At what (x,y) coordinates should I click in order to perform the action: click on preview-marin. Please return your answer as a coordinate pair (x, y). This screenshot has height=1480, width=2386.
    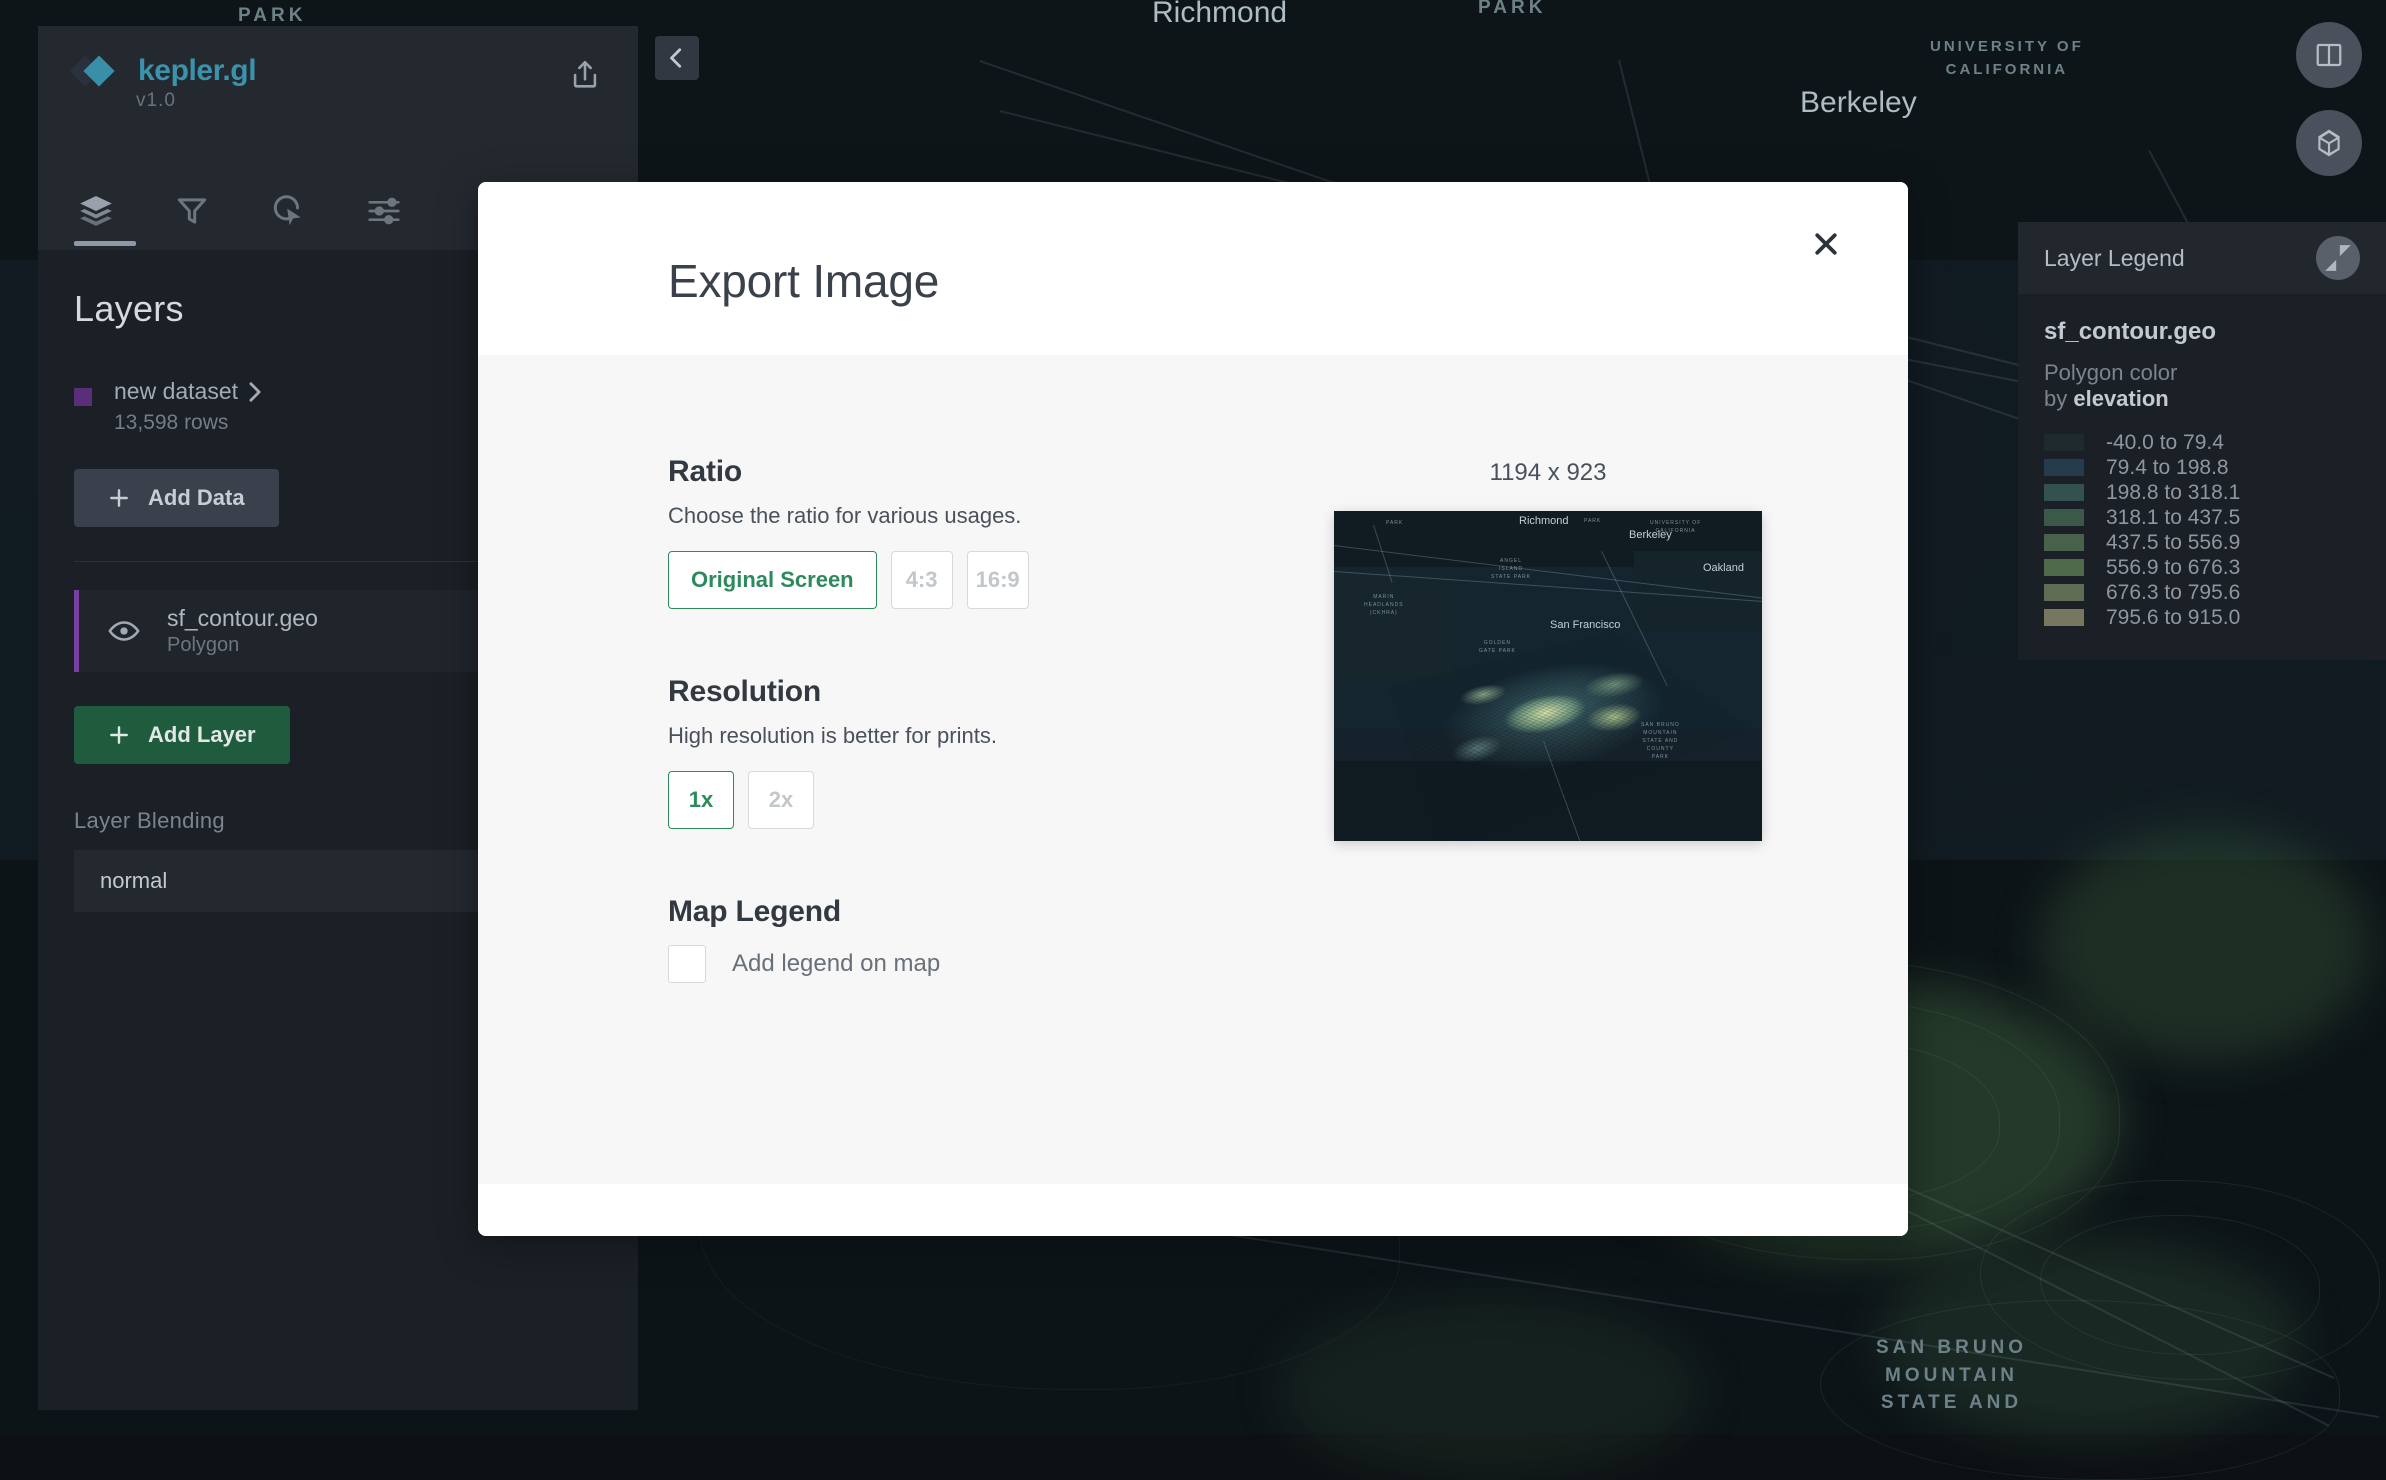
    Looking at the image, I should click on (1394, 626).